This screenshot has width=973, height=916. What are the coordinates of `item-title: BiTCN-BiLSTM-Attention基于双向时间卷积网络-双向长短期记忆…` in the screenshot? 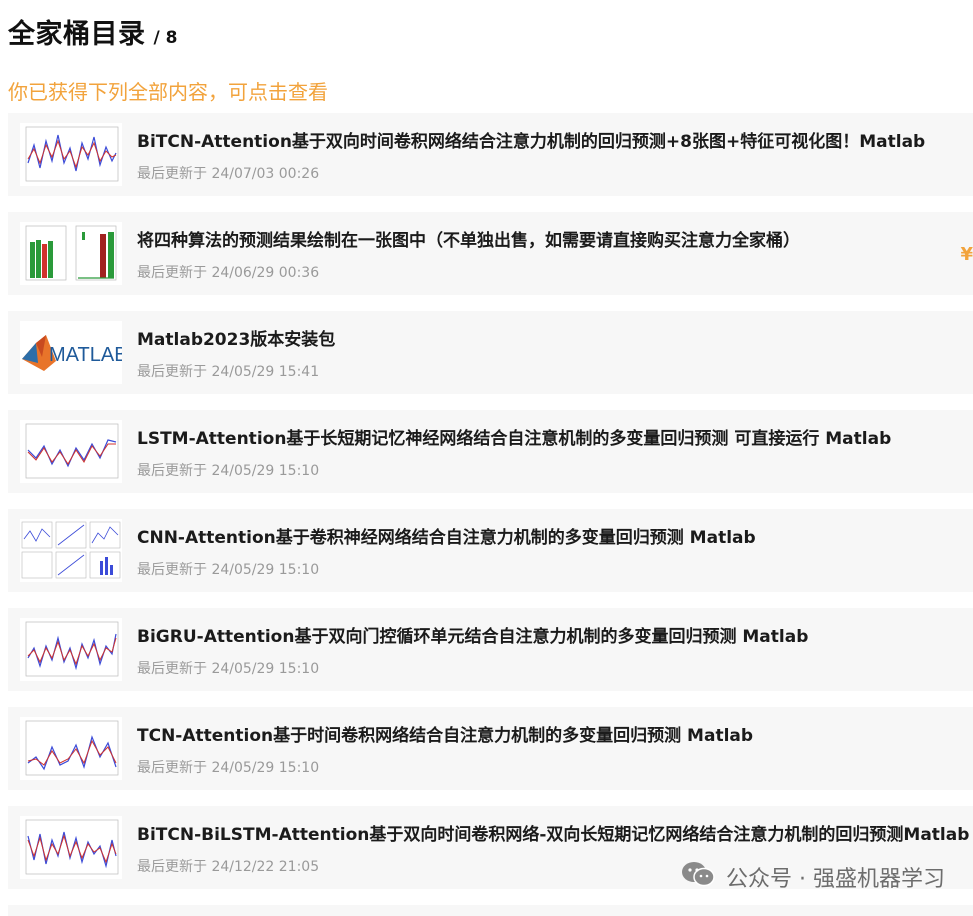 It's located at (555, 832).